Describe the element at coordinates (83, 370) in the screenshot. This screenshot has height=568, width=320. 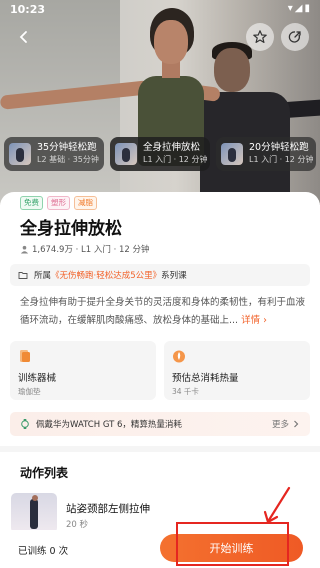
I see `equipment-card: 训练器械 瑜伽垫` at that location.